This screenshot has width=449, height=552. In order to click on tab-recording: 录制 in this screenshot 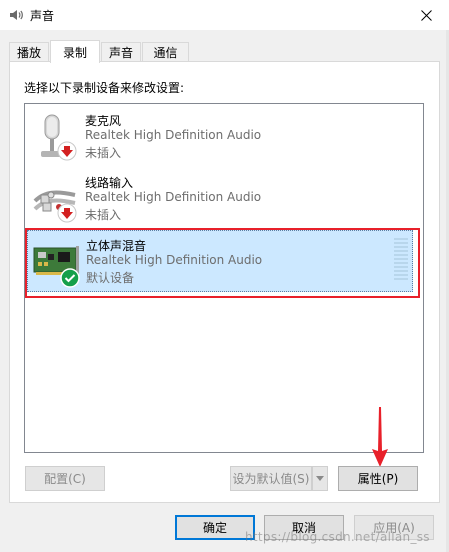, I will do `click(75, 51)`.